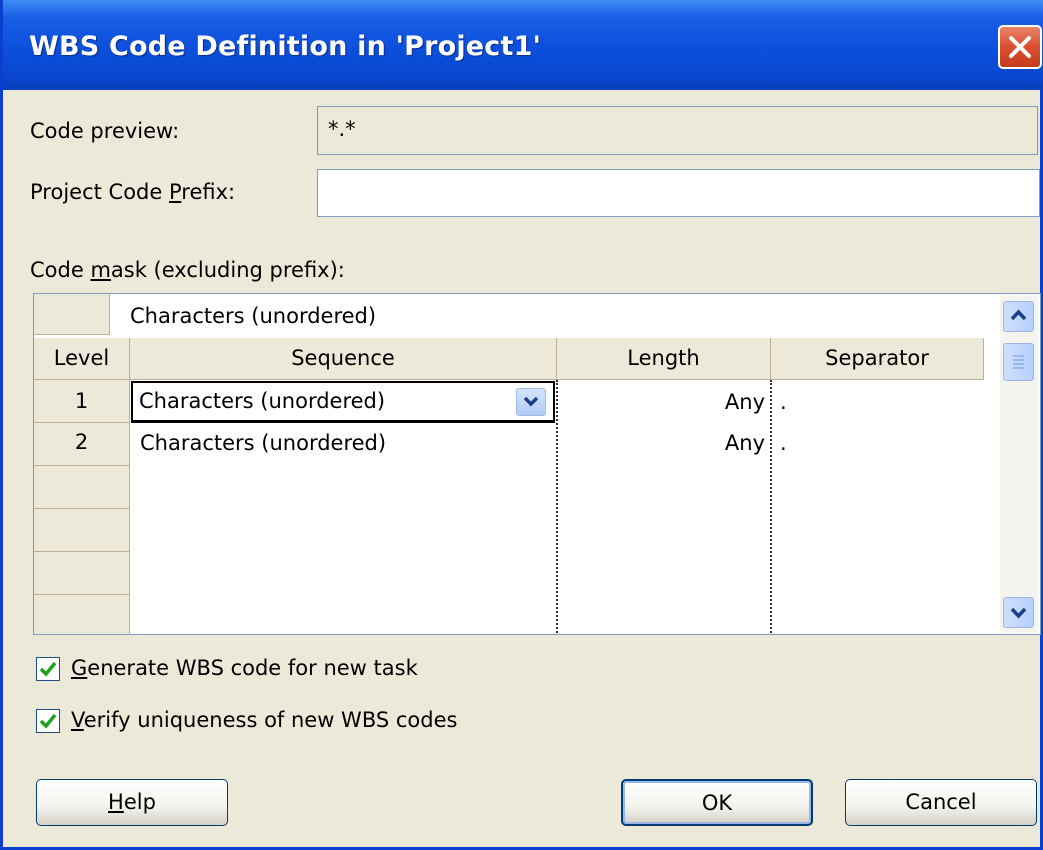 This screenshot has height=850, width=1043. Describe the element at coordinates (554, 314) in the screenshot. I see `edit-bar-input: Characters (unordered)` at that location.